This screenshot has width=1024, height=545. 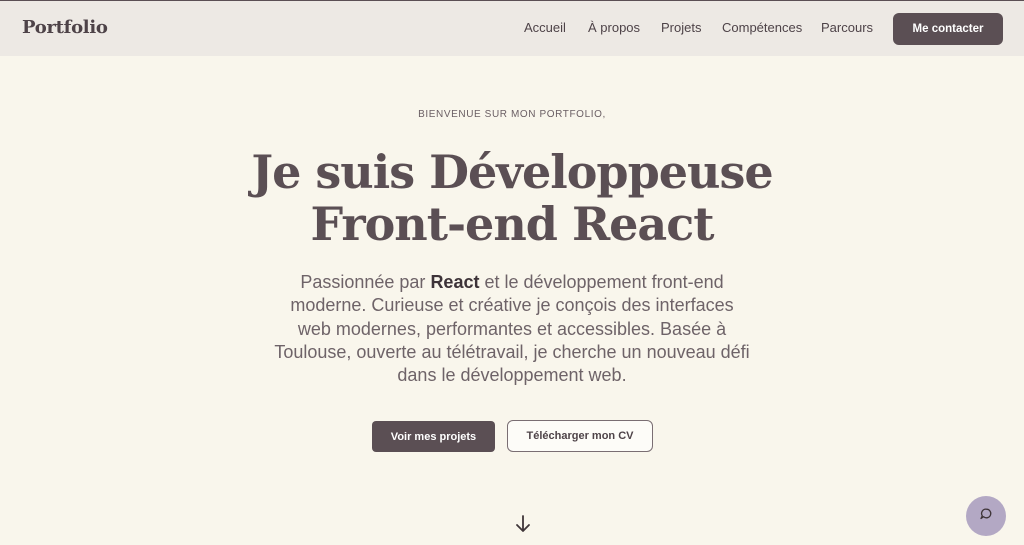 I want to click on contact-button: Me contacter, so click(x=948, y=29).